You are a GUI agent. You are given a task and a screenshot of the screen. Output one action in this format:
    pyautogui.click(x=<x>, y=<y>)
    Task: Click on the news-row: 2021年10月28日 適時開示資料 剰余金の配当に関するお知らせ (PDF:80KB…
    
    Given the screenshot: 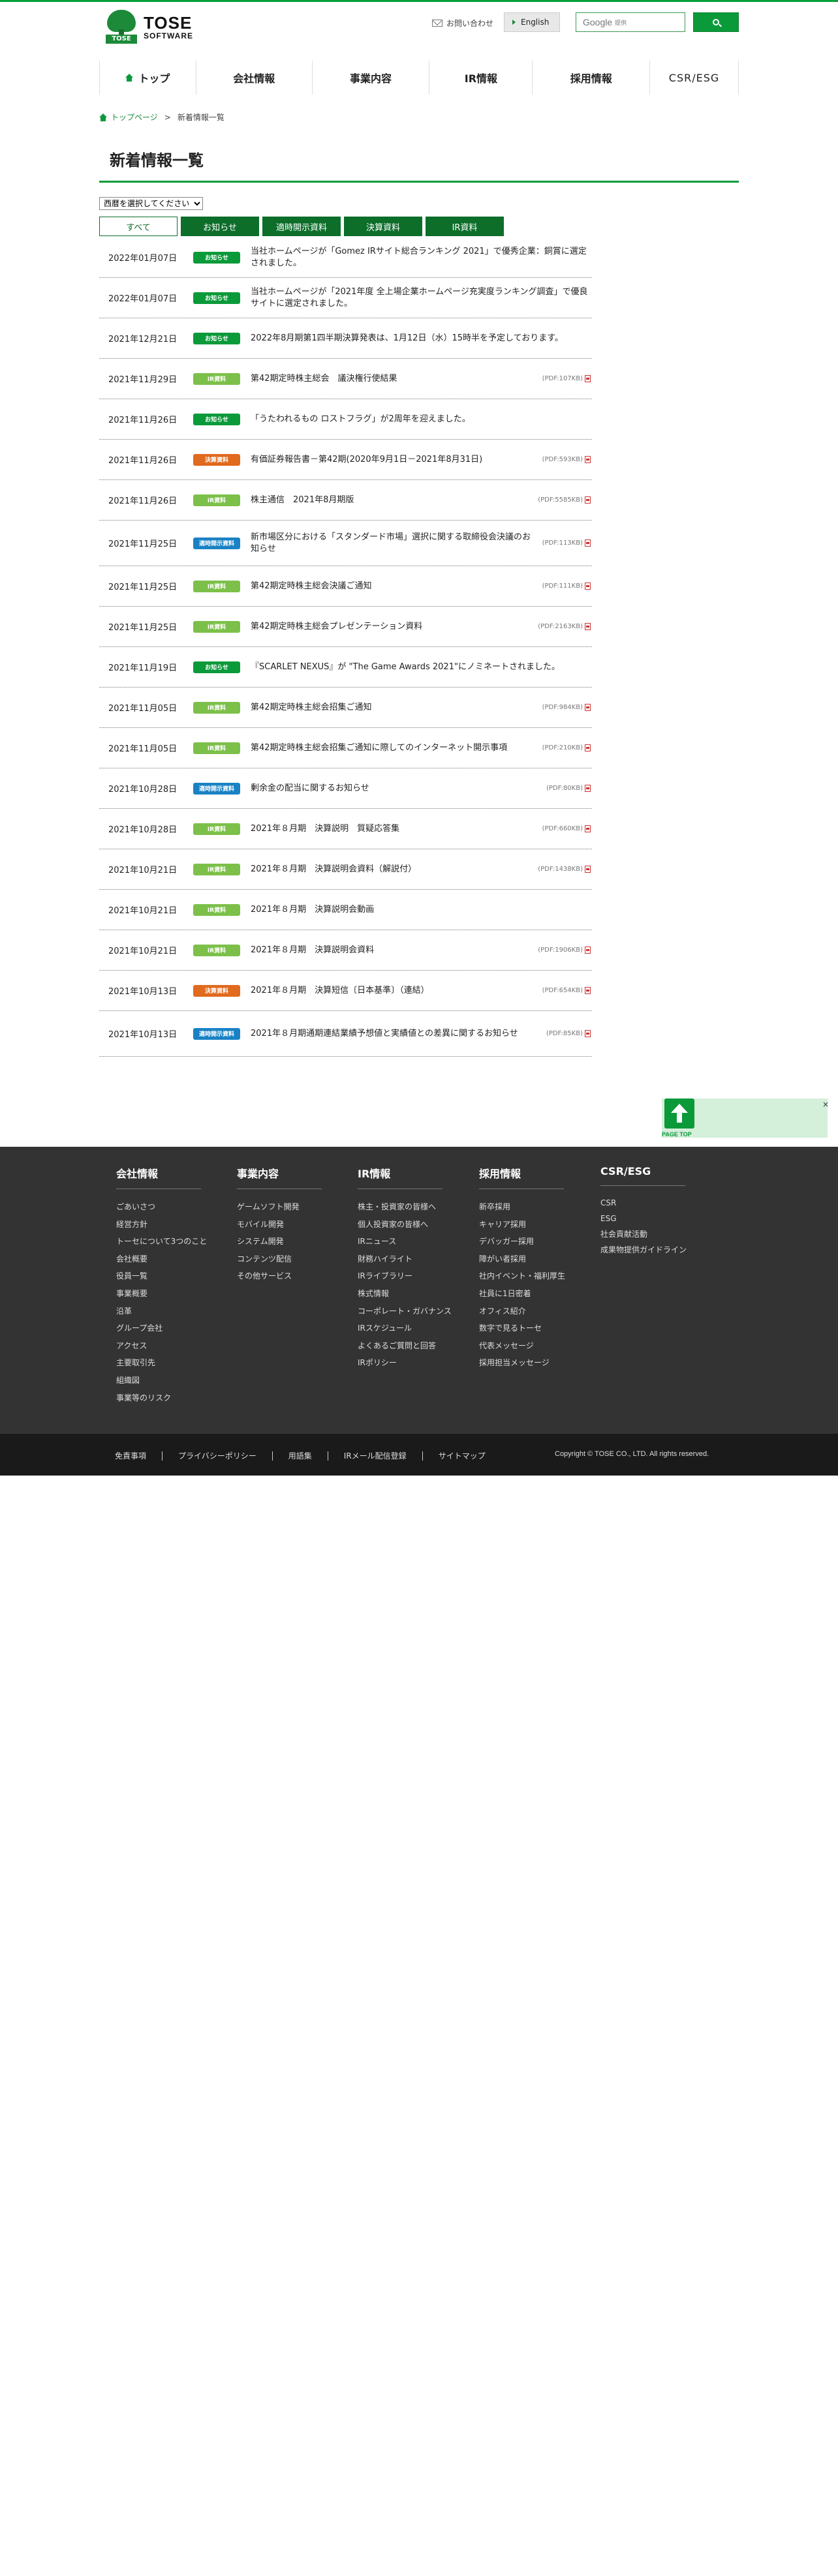 What is the action you would take?
    pyautogui.click(x=346, y=788)
    